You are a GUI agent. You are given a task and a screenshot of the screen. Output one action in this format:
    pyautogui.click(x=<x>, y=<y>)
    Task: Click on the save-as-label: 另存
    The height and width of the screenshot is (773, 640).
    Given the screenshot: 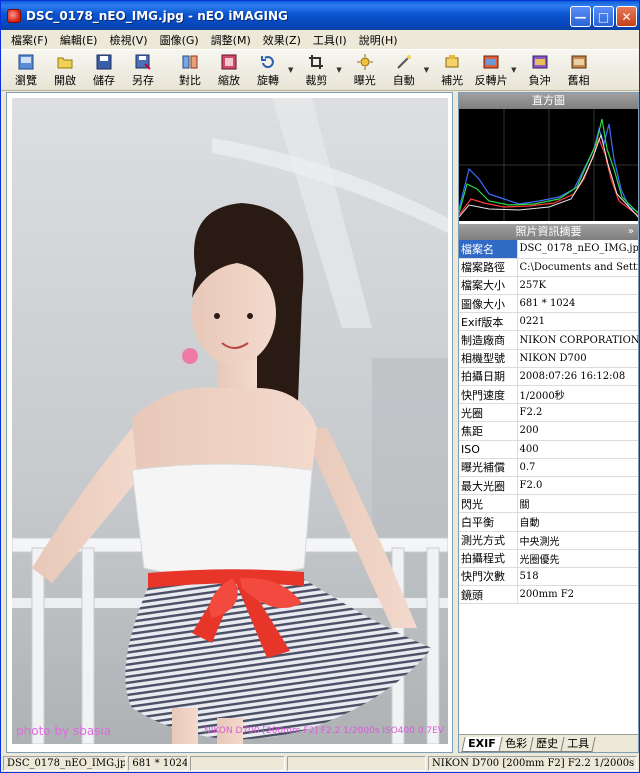 What is the action you would take?
    pyautogui.click(x=143, y=80)
    